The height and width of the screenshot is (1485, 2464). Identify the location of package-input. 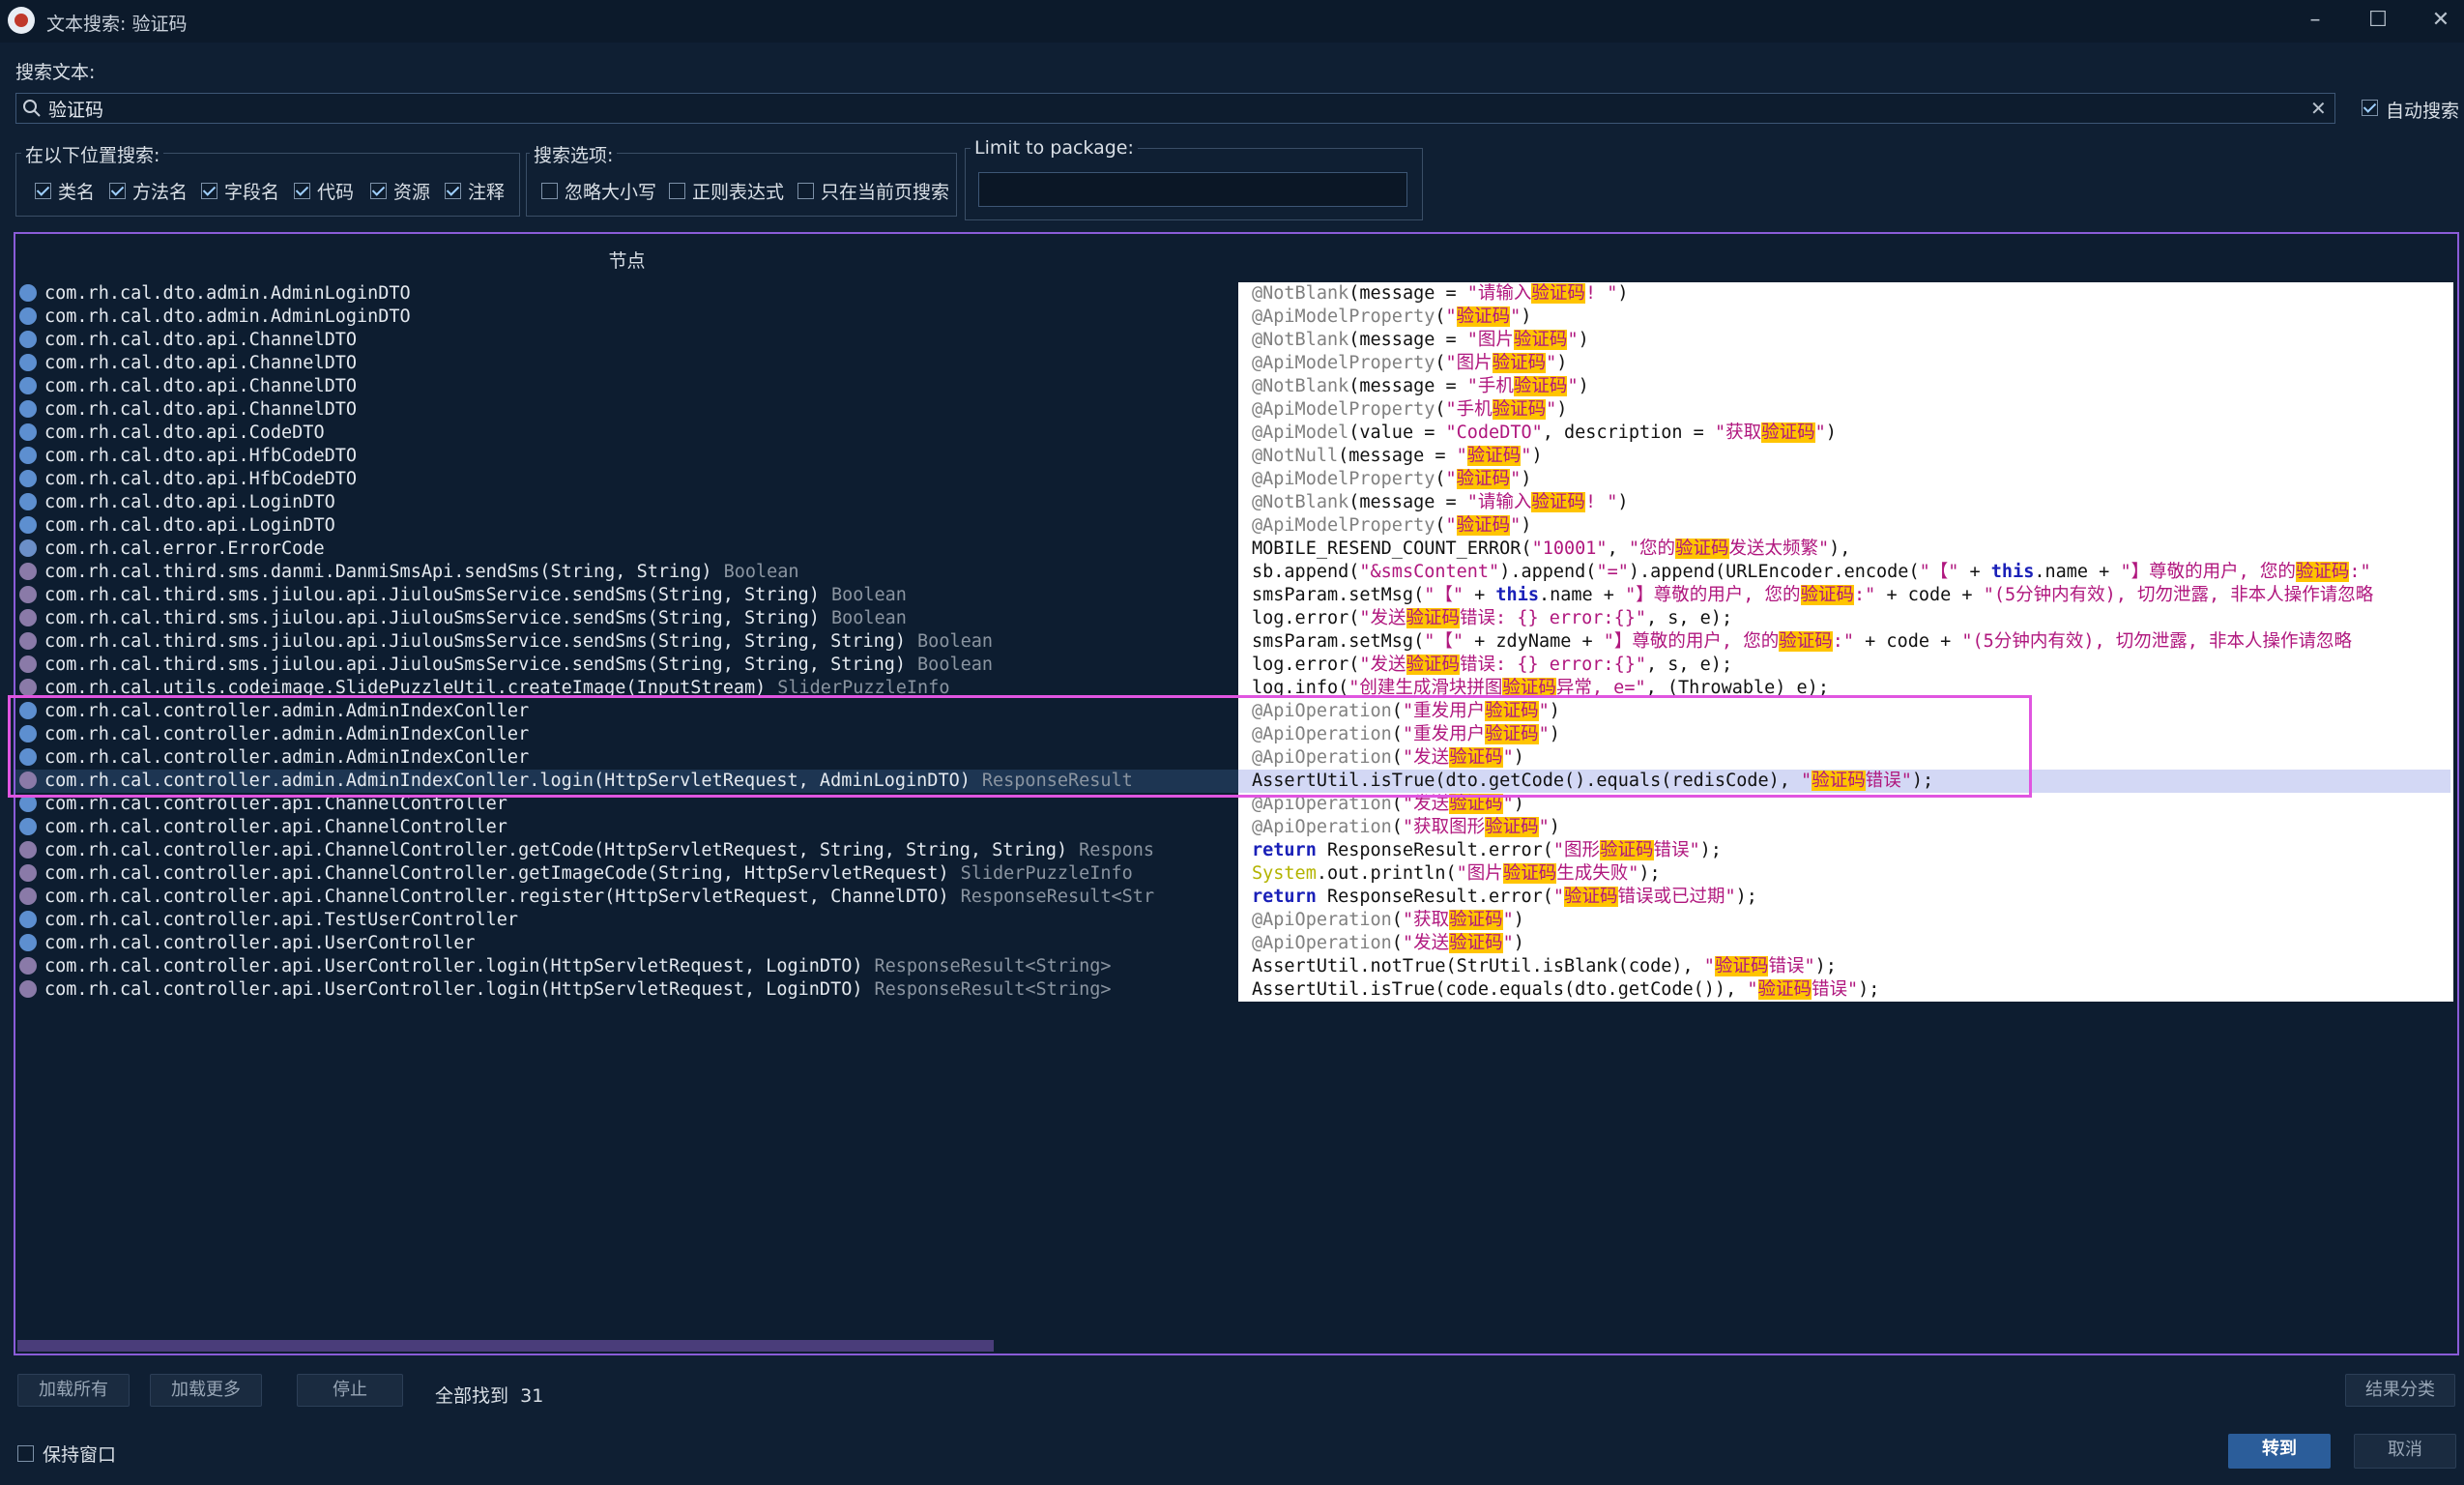
(1193, 189).